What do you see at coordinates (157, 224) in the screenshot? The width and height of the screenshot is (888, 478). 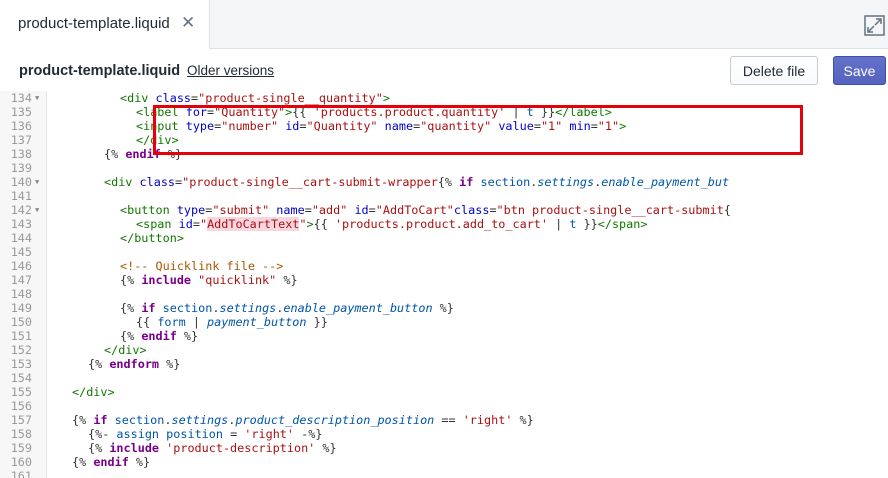 I see `code-token: <span` at bounding box center [157, 224].